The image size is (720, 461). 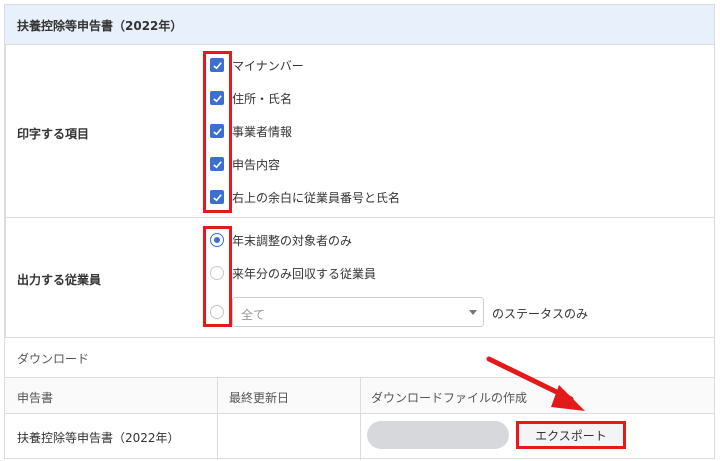 I want to click on radio-row-next-year: 来年分のみ回収する従業員, so click(x=293, y=273).